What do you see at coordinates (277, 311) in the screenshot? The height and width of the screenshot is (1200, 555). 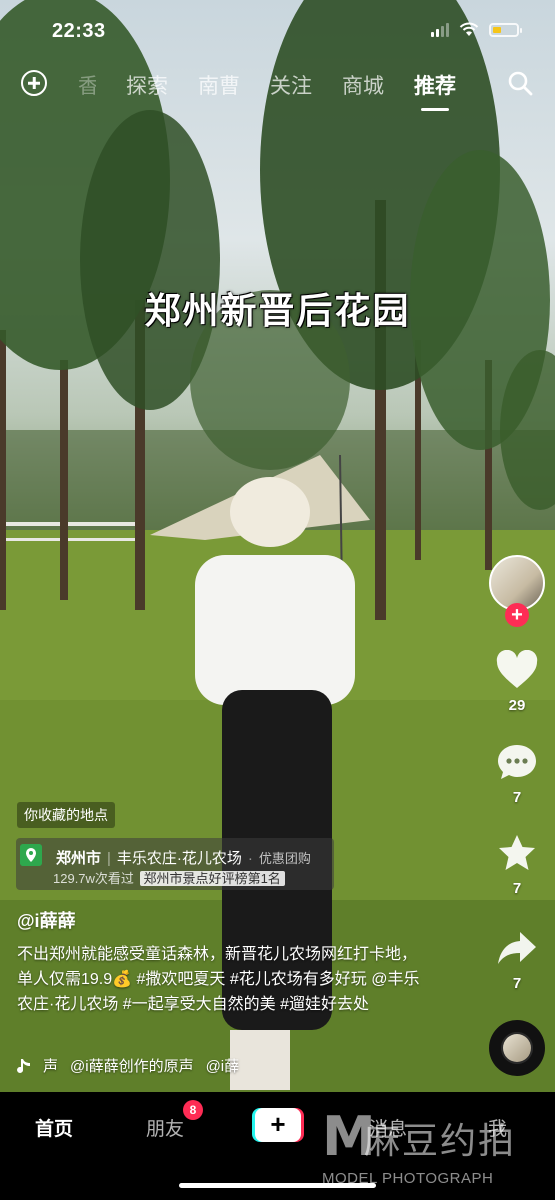 I see `video-caption: 郑州新晋后花园` at bounding box center [277, 311].